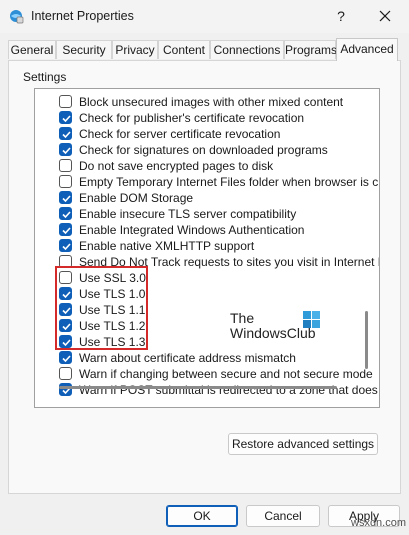 This screenshot has width=409, height=535. I want to click on tab-content: Content, so click(184, 49).